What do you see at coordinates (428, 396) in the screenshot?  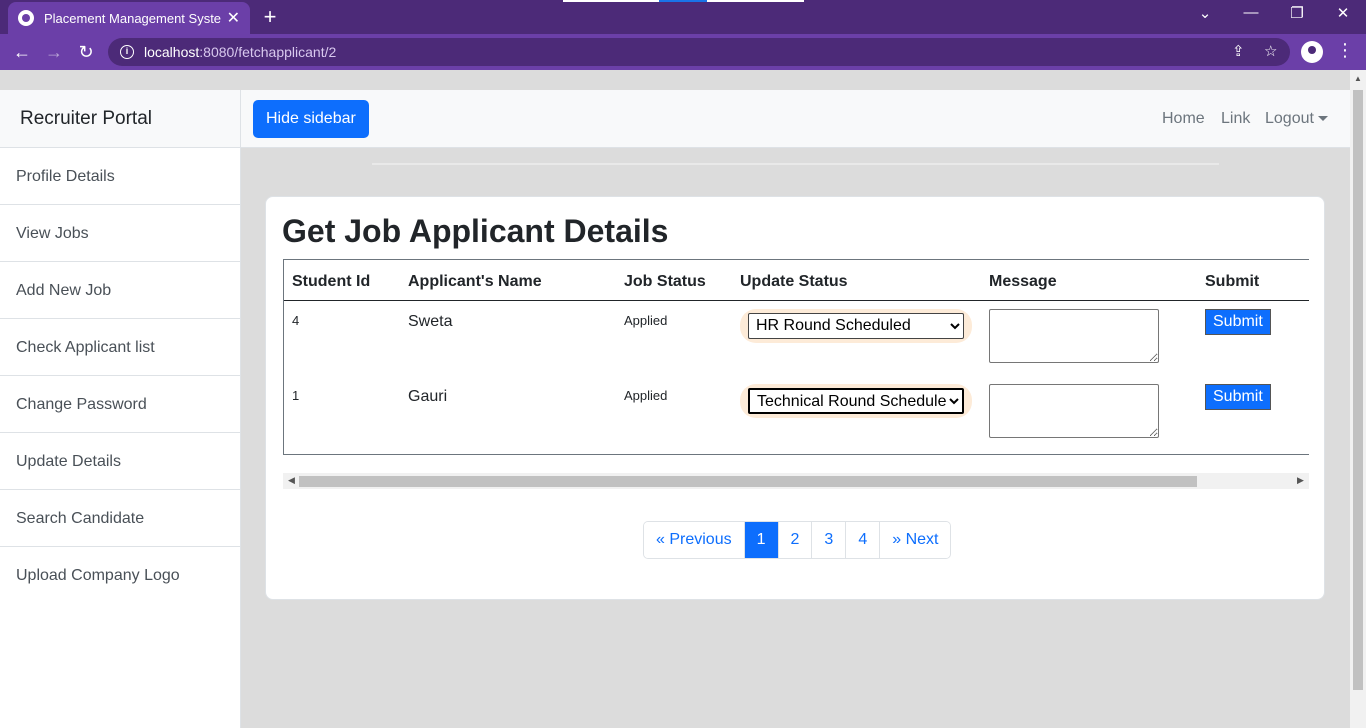 I see `applicant-name-cell: Gauri` at bounding box center [428, 396].